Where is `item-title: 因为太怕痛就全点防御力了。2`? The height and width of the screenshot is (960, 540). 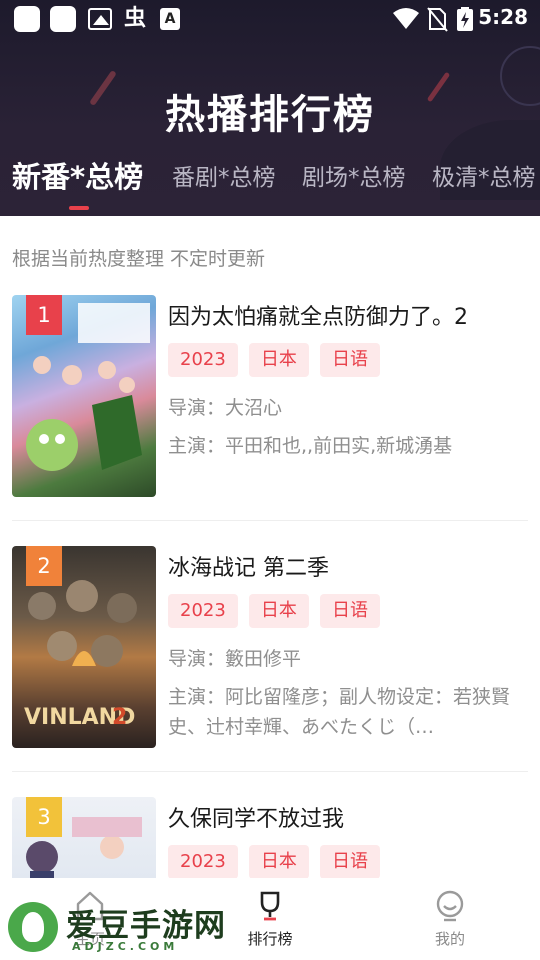 item-title: 因为太怕痛就全点防御力了。2 is located at coordinates (318, 315).